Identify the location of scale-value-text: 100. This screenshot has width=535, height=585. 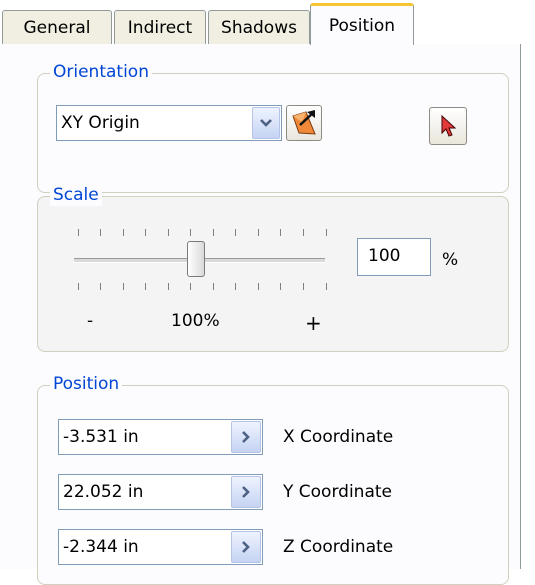
(384, 256).